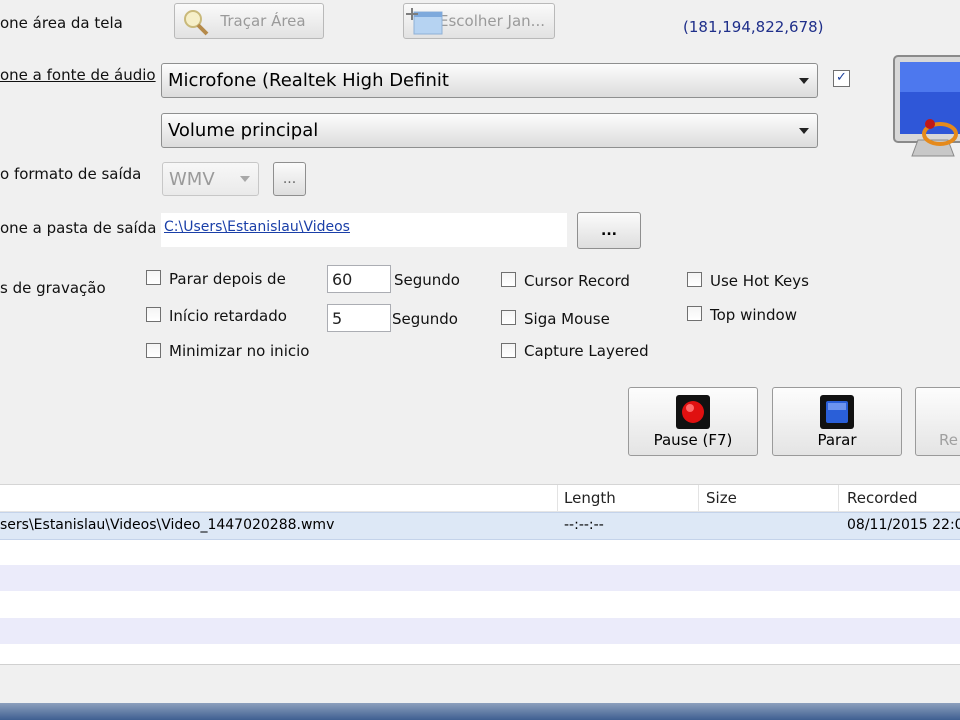  What do you see at coordinates (227, 279) in the screenshot?
I see `stop-after-label: Parar depois de` at bounding box center [227, 279].